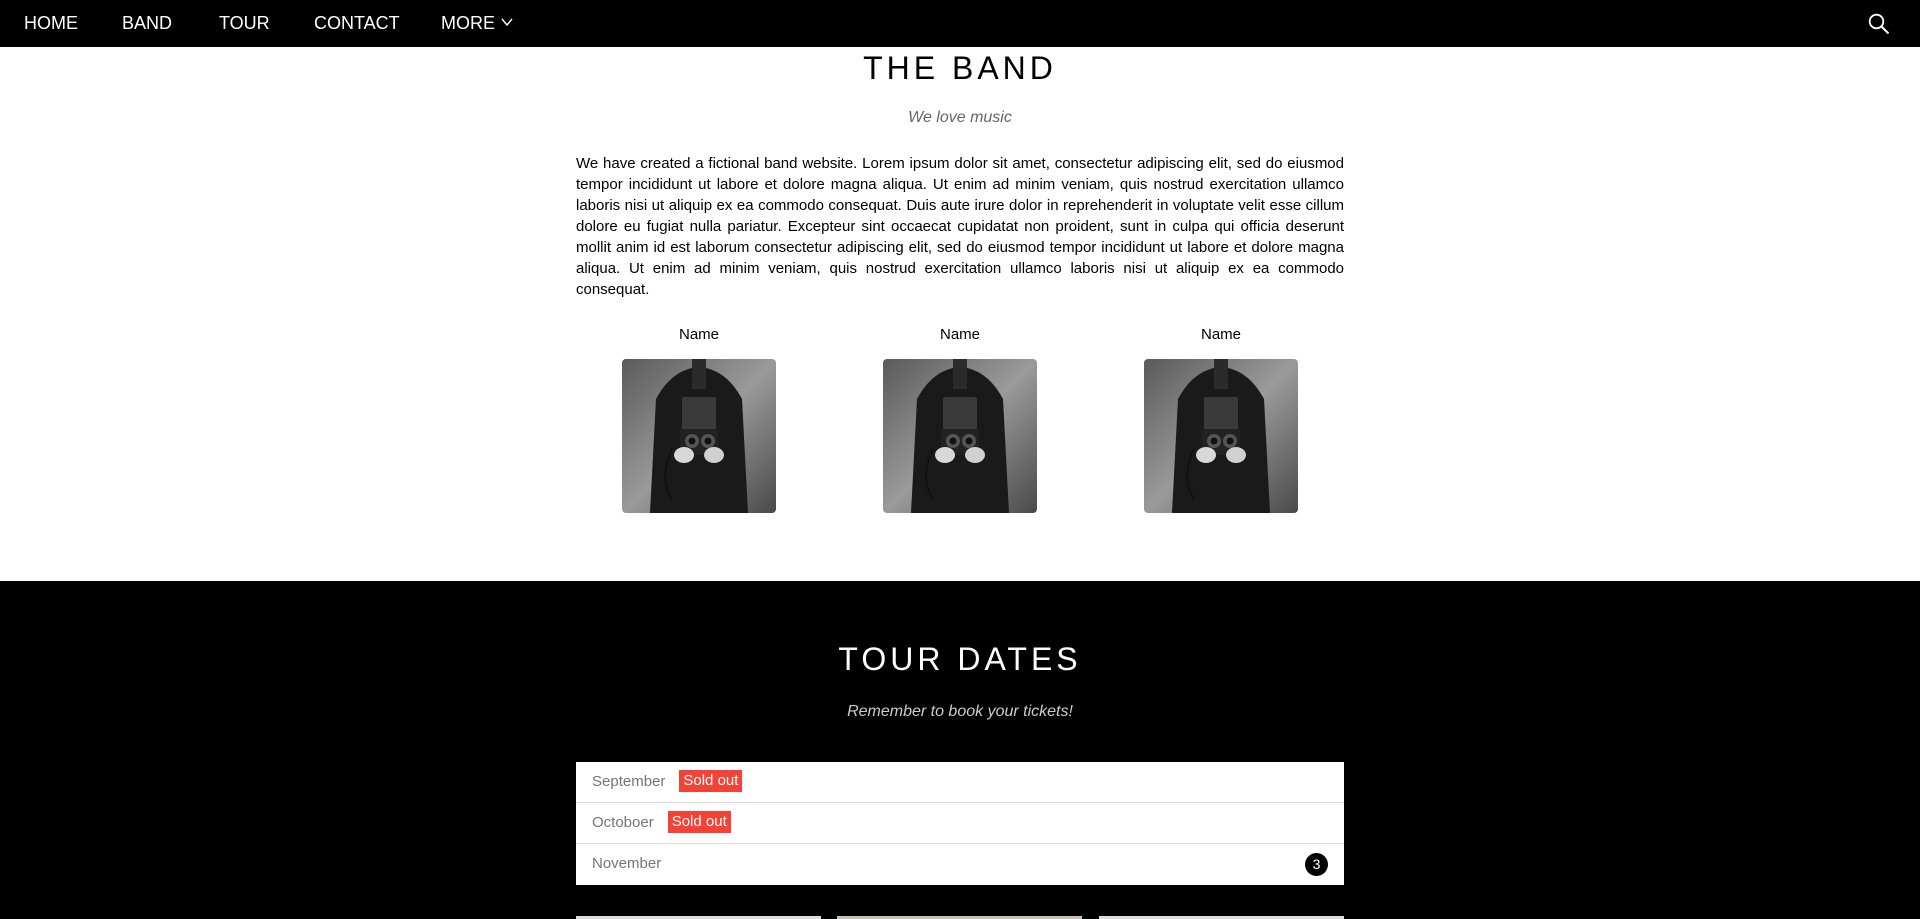 The height and width of the screenshot is (919, 1920). I want to click on nav-band-link: BAND, so click(147, 23).